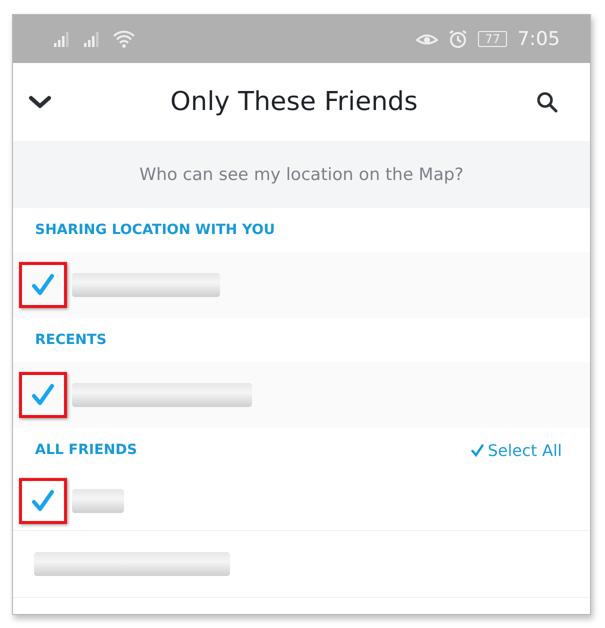  Describe the element at coordinates (516, 450) in the screenshot. I see `select-all-link: Select All` at that location.